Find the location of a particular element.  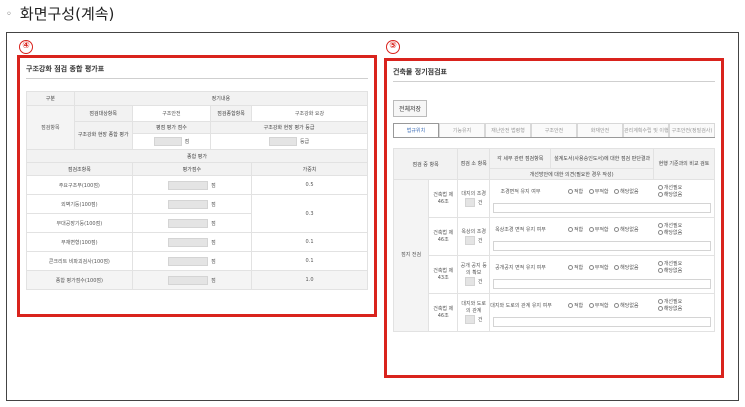

table-row: 부재변형(100점) 점 0.1 is located at coordinates (197, 242).